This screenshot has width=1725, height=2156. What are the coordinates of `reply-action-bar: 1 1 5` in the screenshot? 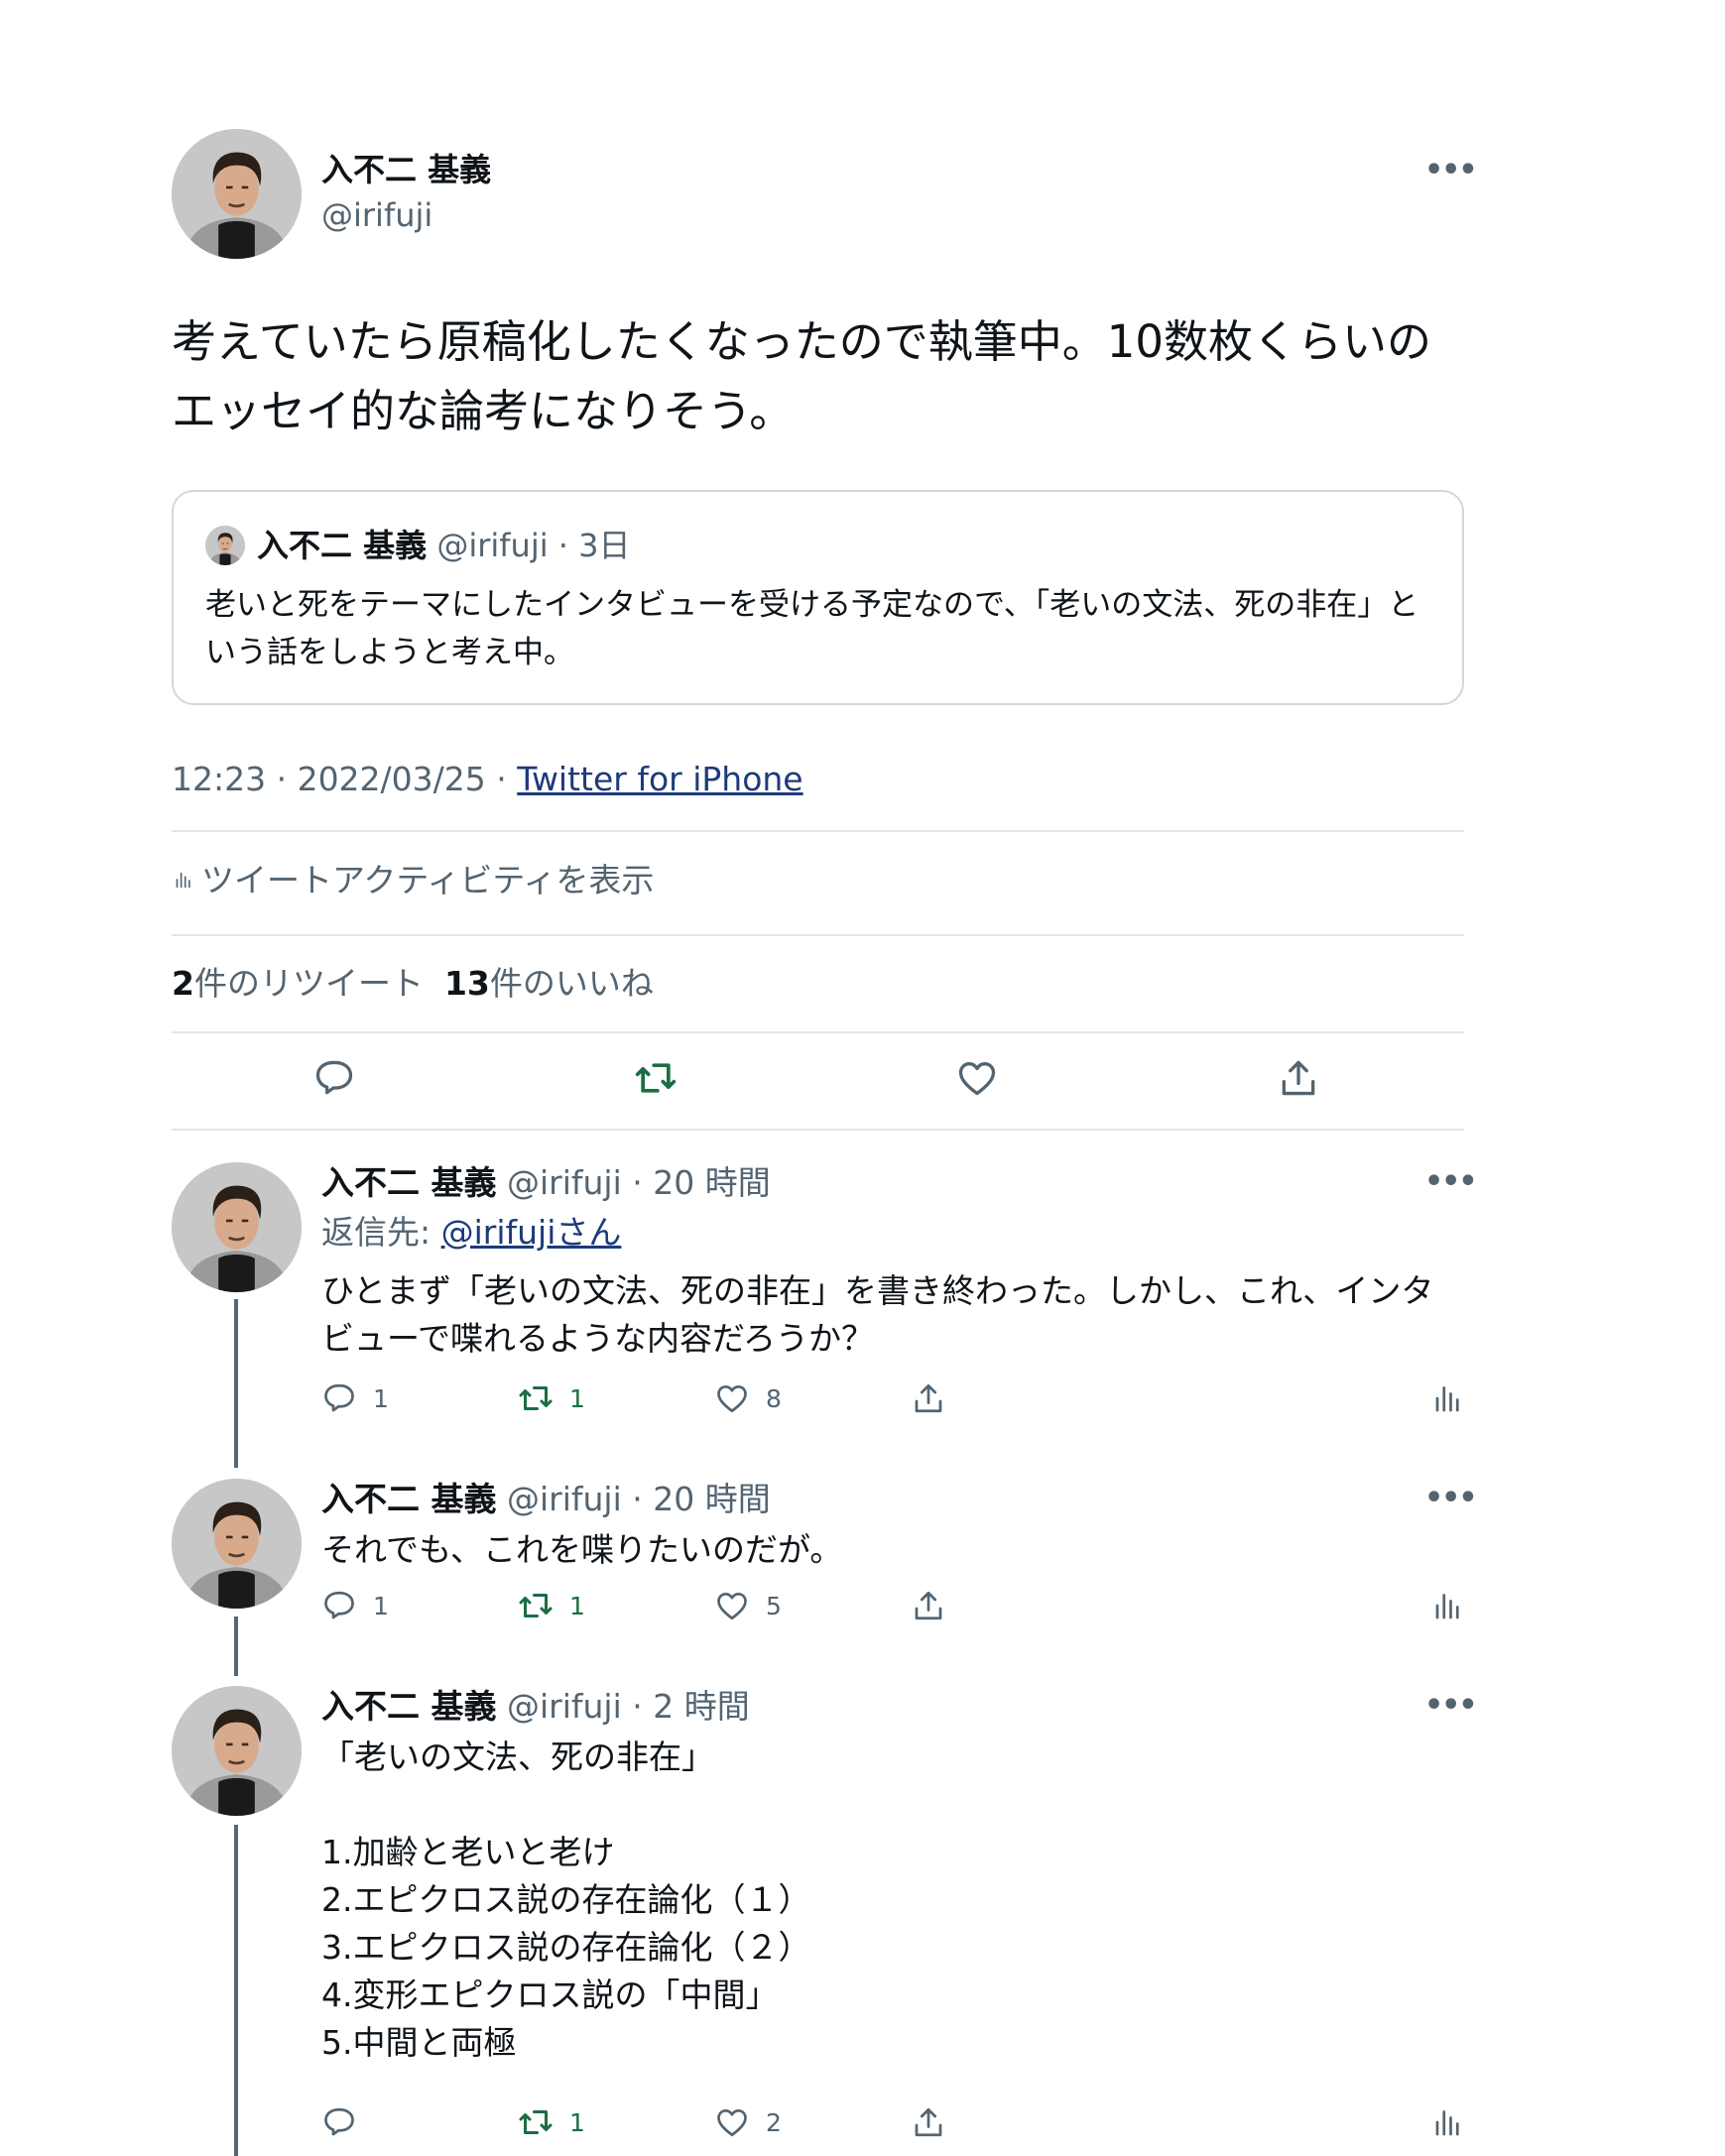 It's located at (893, 1605).